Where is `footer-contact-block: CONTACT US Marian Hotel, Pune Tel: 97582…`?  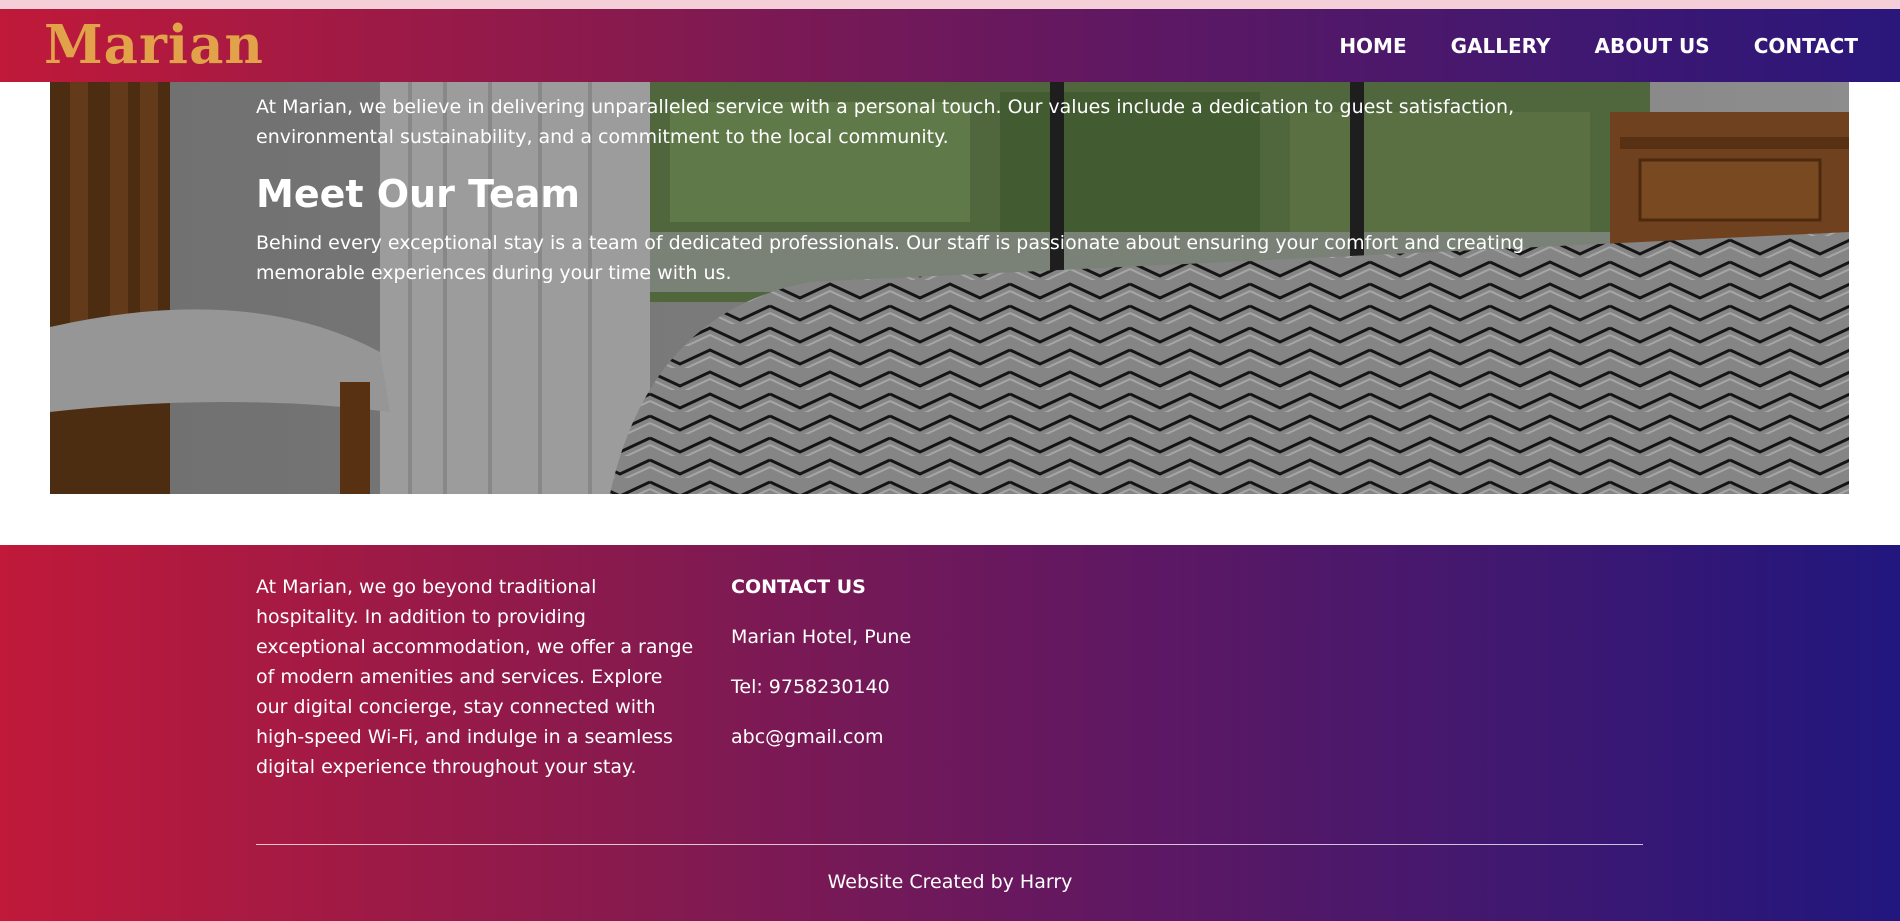 footer-contact-block: CONTACT US Marian Hotel, Pune Tel: 97582… is located at coordinates (931, 672).